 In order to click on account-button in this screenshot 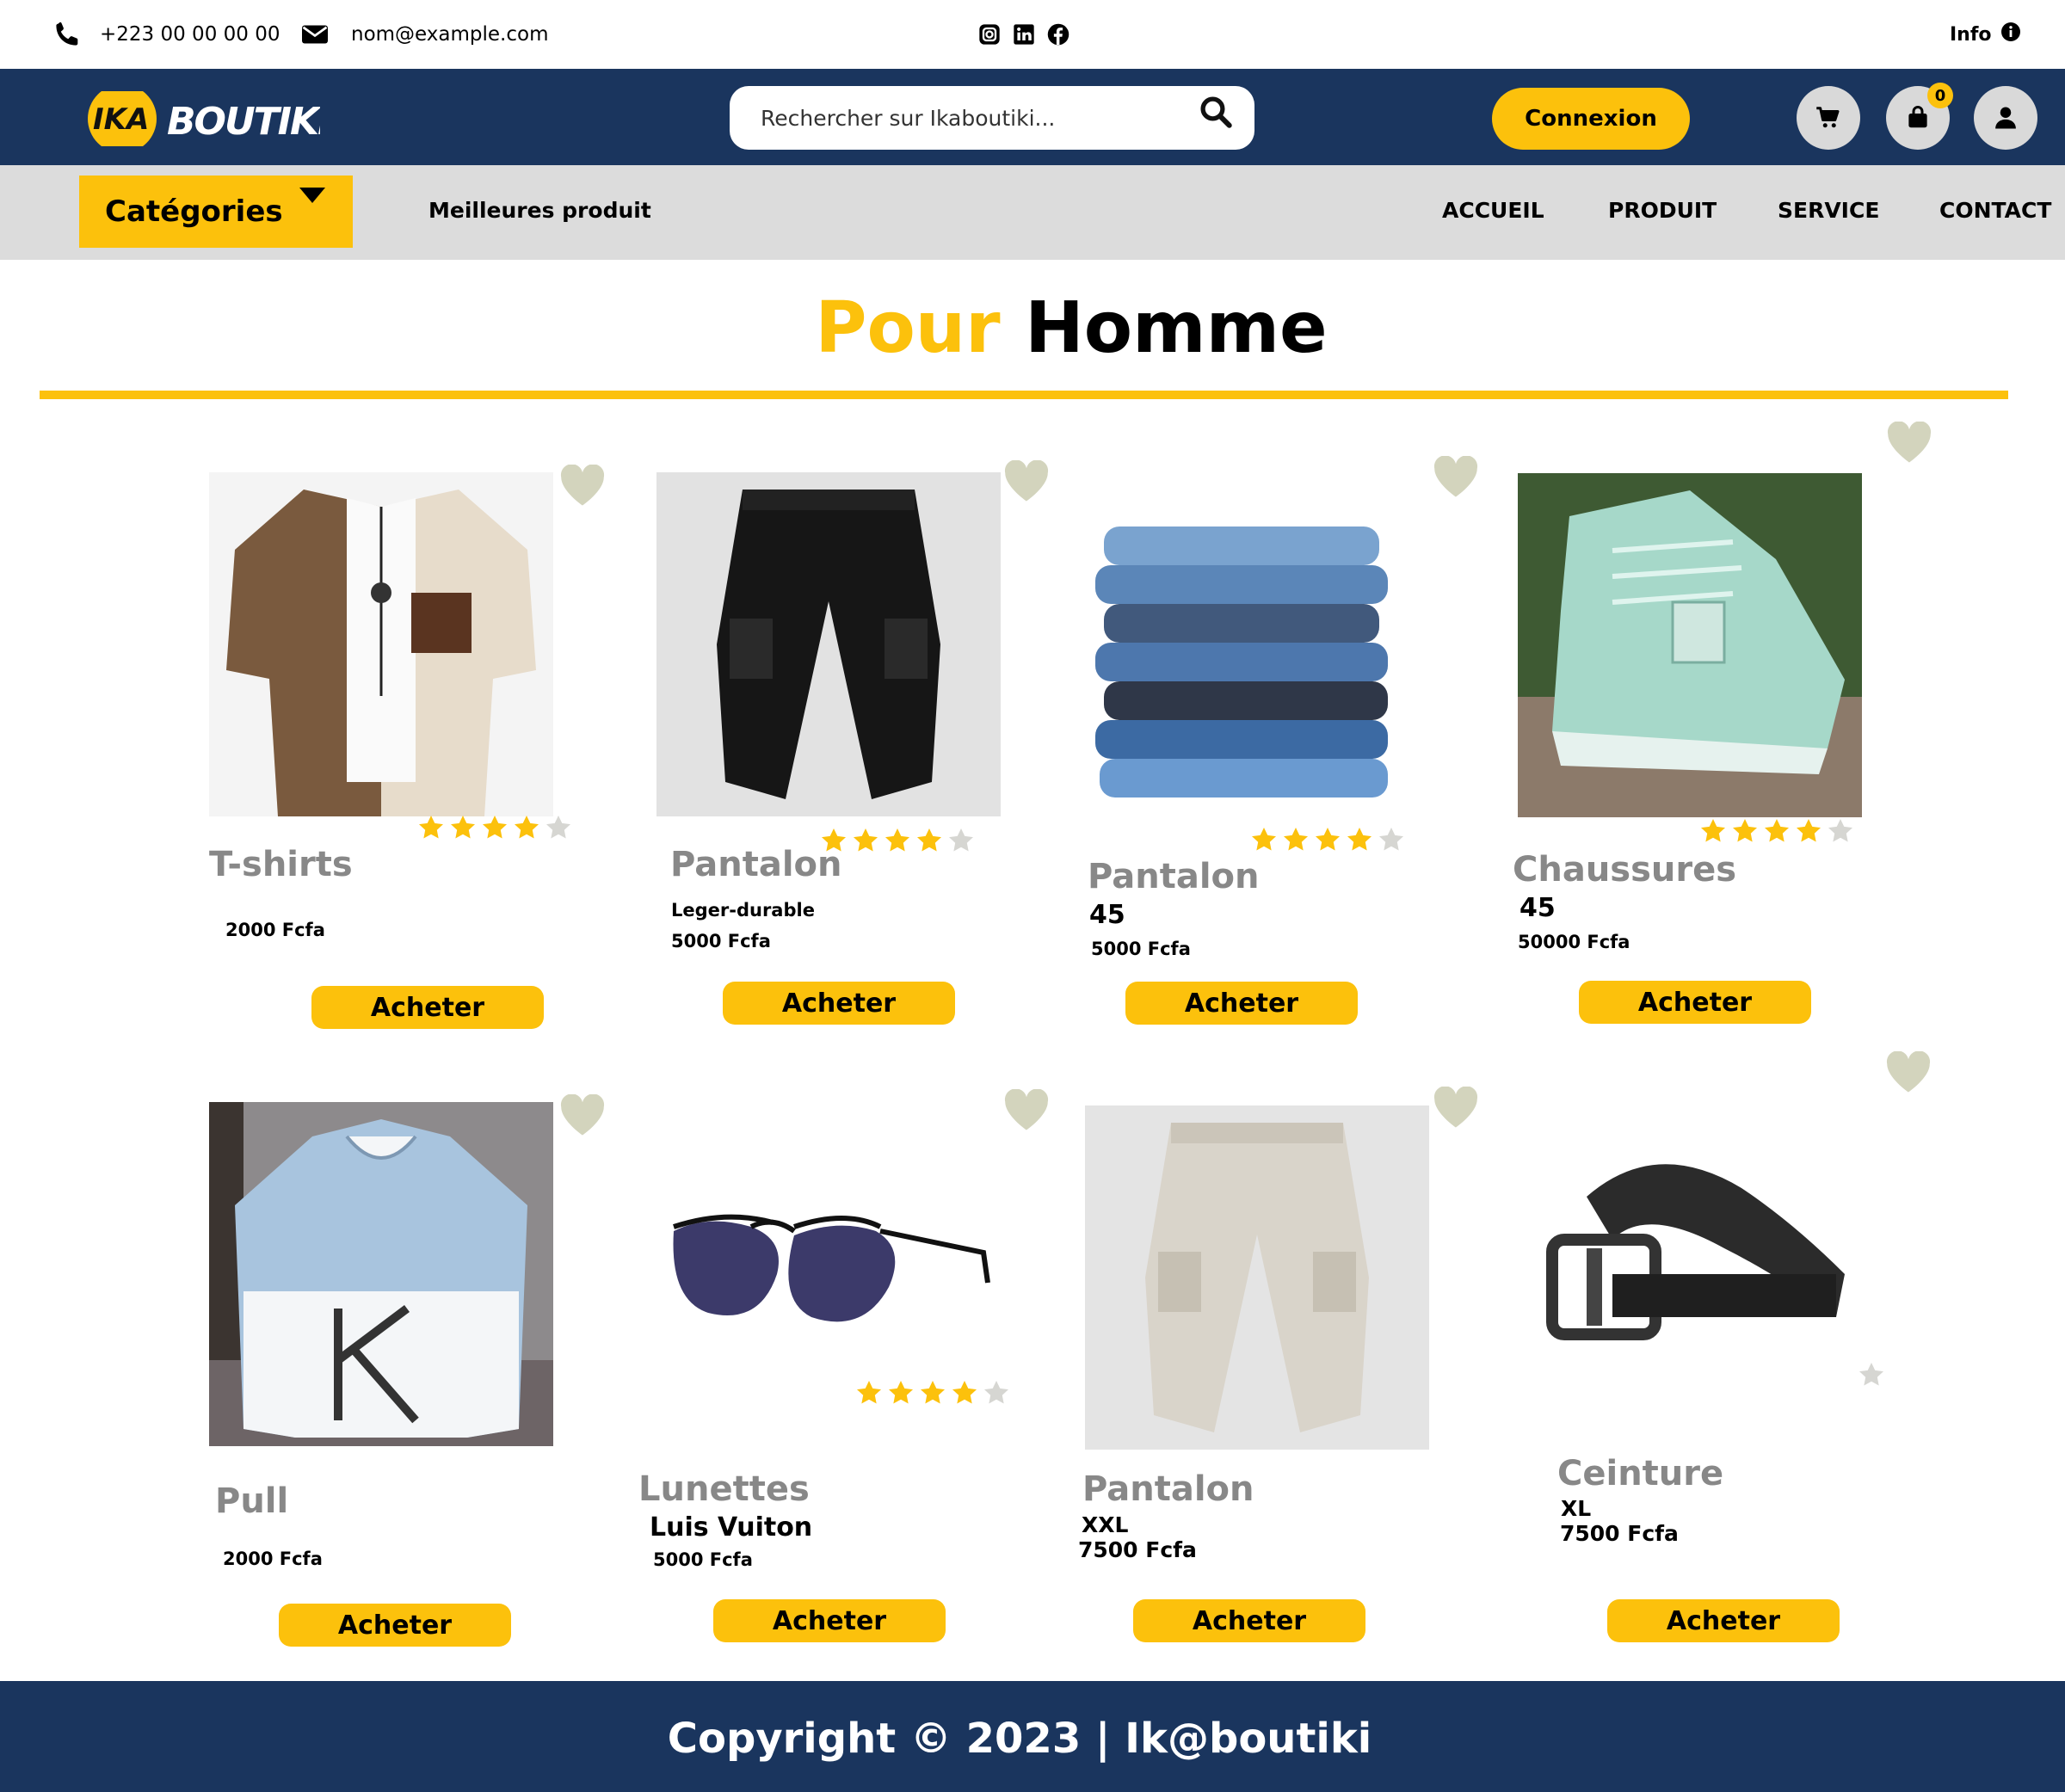, I will do `click(2005, 118)`.